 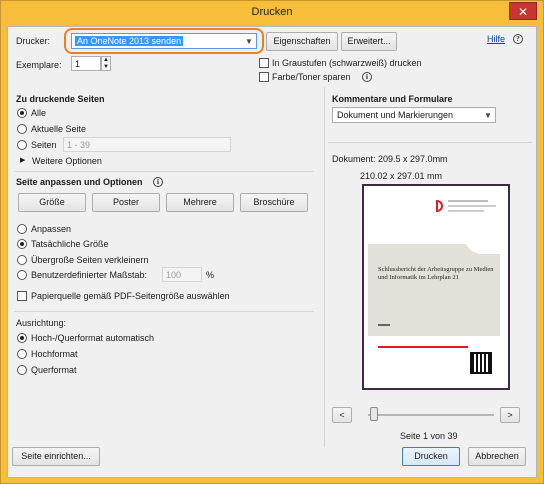 What do you see at coordinates (510, 415) in the screenshot?
I see `next-page-button: >` at bounding box center [510, 415].